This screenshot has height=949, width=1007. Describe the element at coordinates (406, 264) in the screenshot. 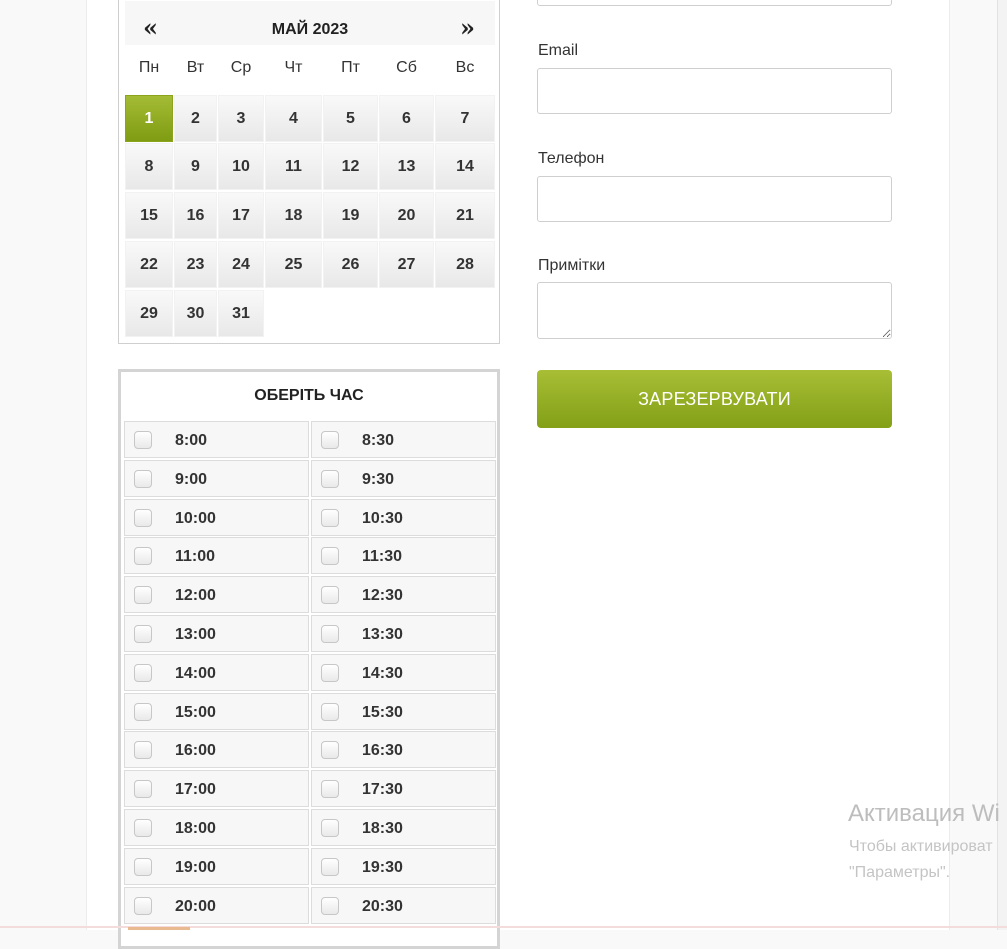

I see `calendar-day: 27` at that location.